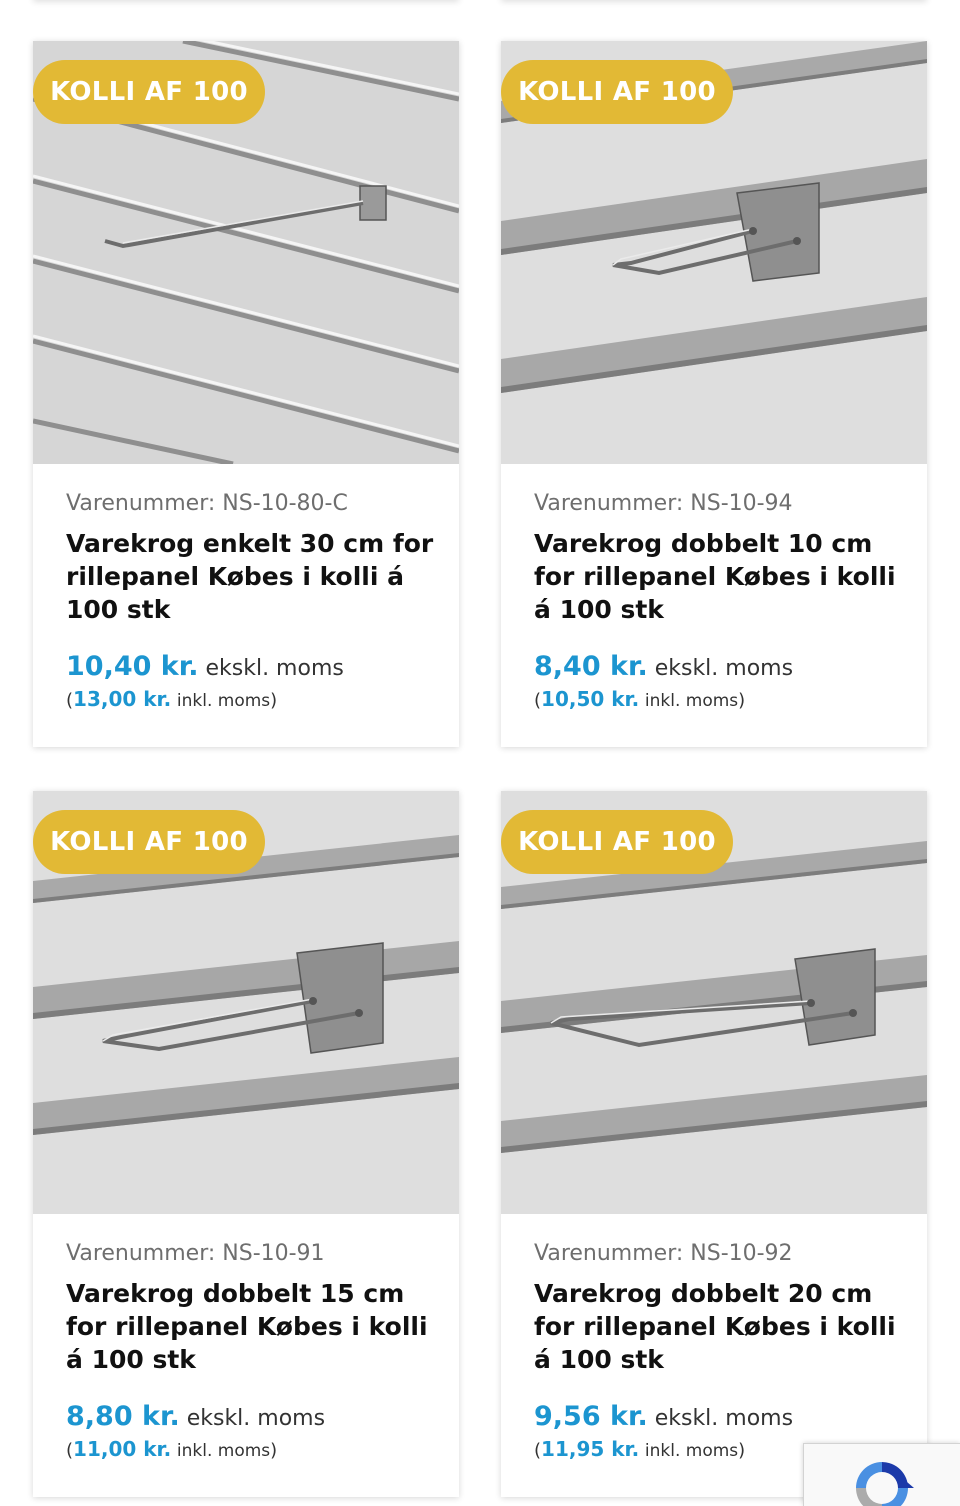 The width and height of the screenshot is (960, 1506). I want to click on price-excl-row: 8,40 kr. ekskl. moms, so click(719, 668).